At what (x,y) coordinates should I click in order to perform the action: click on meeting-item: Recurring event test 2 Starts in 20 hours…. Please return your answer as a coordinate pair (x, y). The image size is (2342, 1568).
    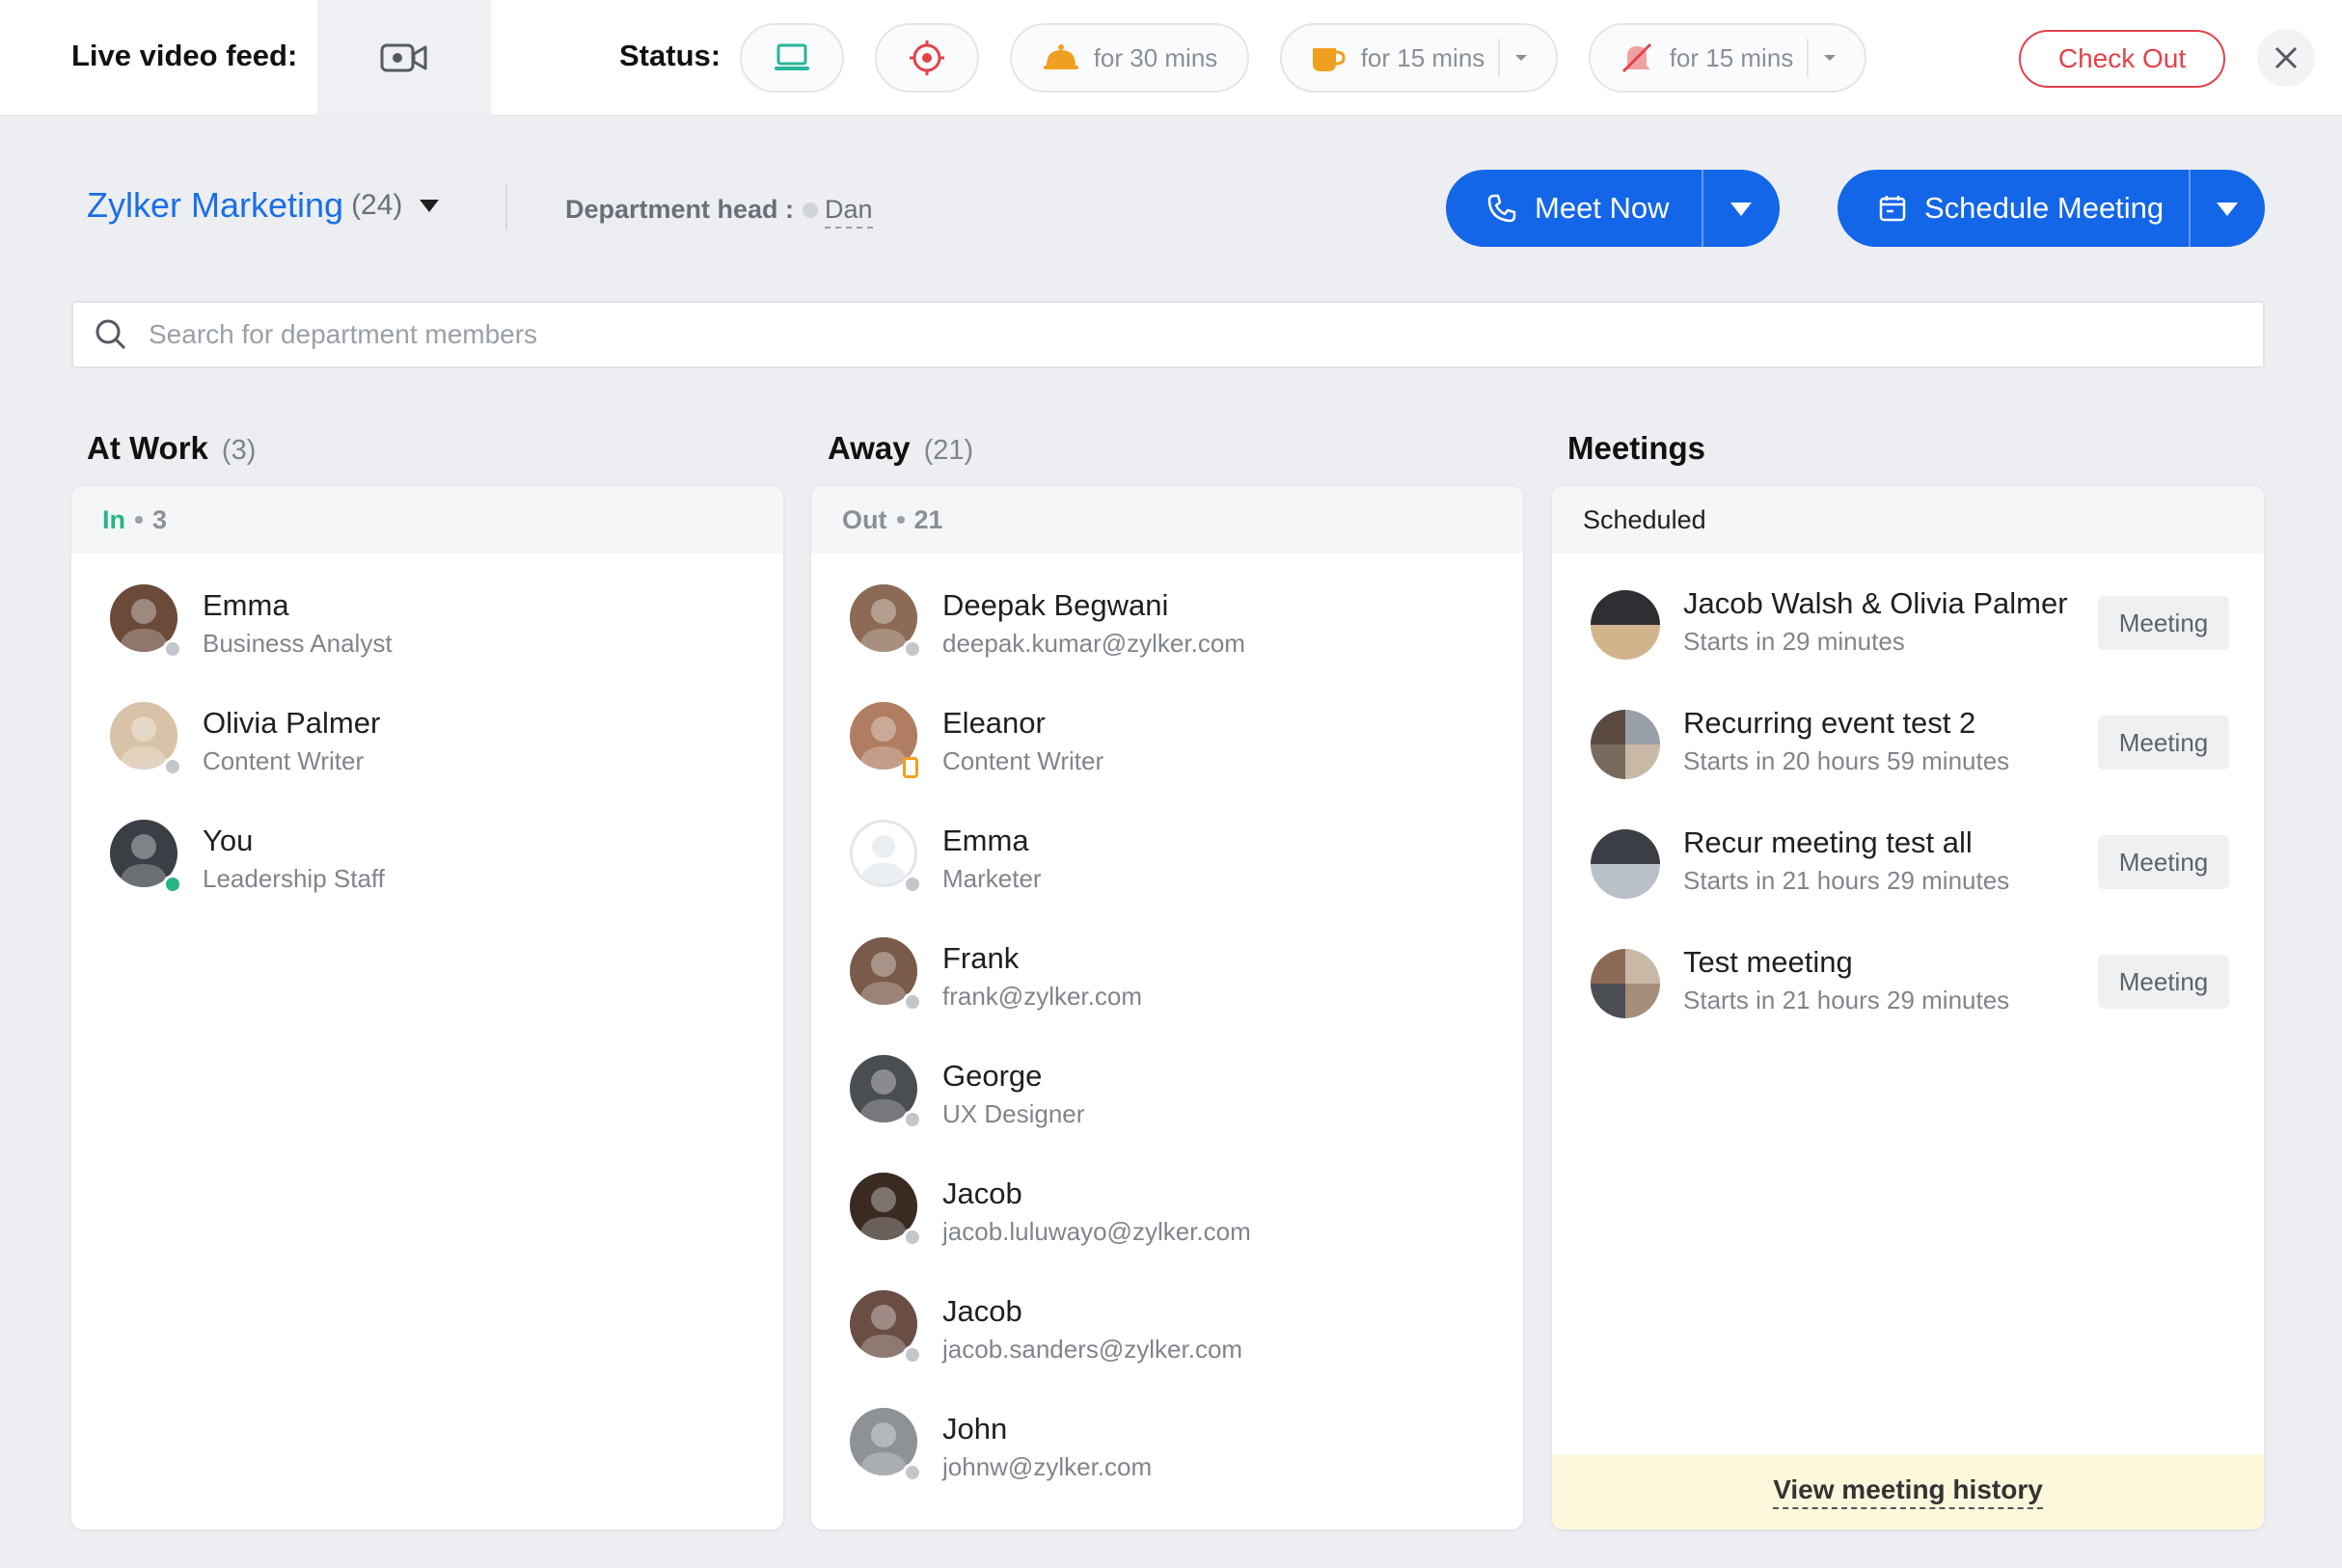
    Looking at the image, I should click on (1908, 746).